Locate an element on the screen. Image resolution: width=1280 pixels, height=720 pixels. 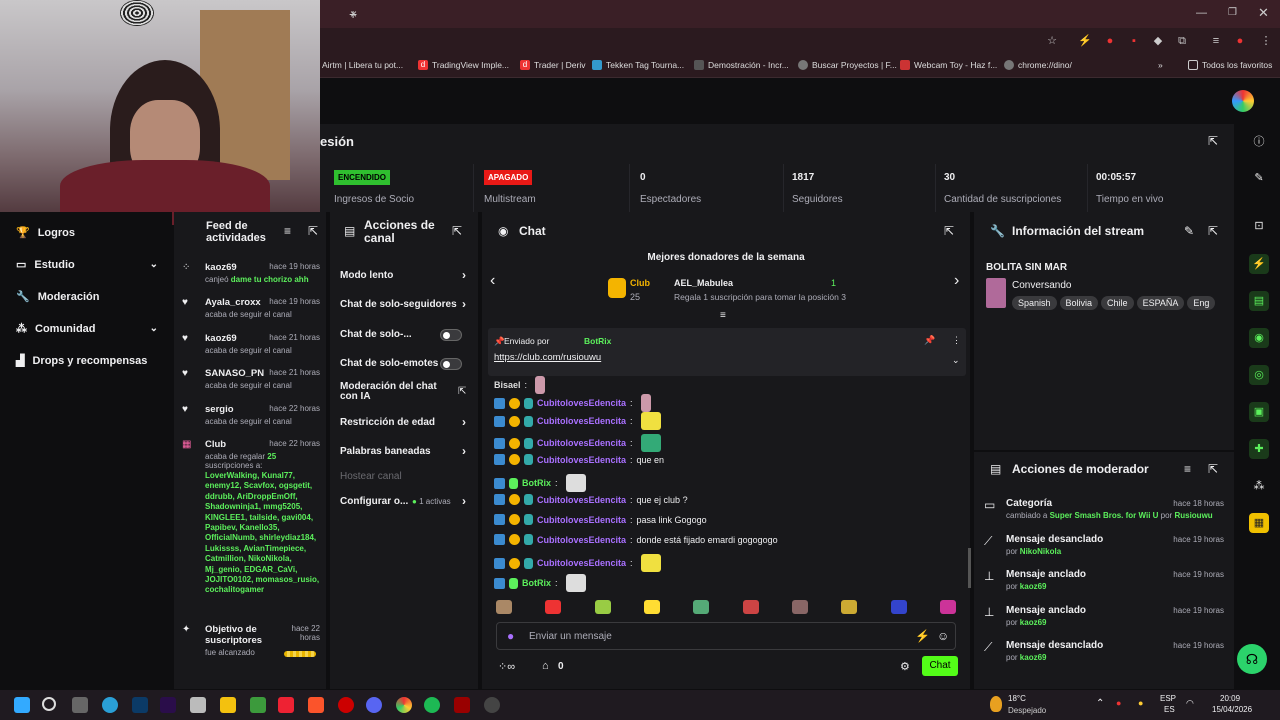
close-window-icon: ✕ is located at coordinates (1263, 13).